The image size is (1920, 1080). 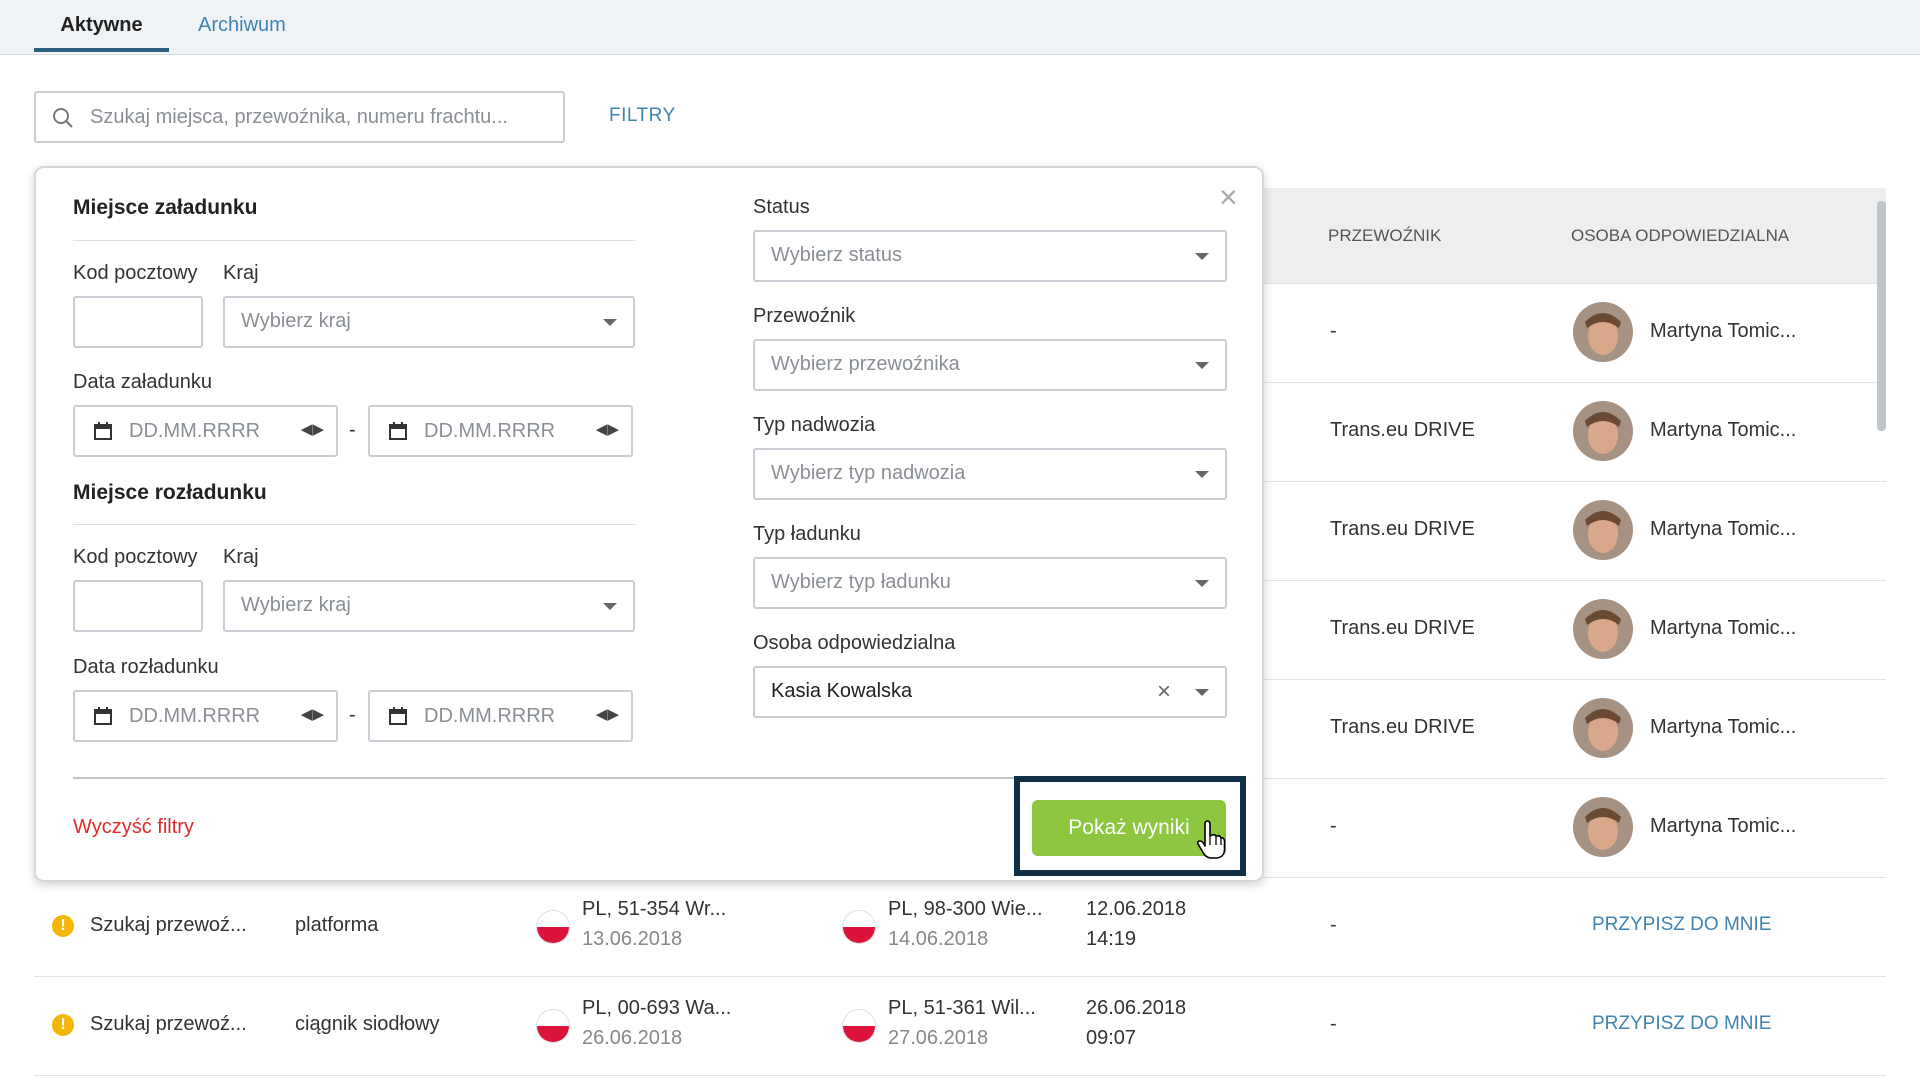 I want to click on filters-link: FILTRY, so click(x=642, y=116).